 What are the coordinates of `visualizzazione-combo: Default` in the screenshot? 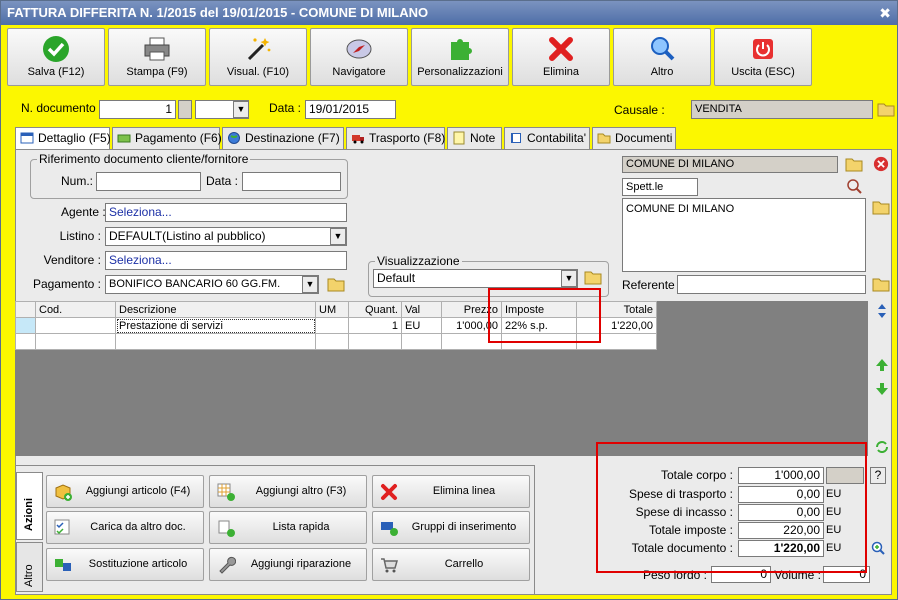 It's located at (475, 278).